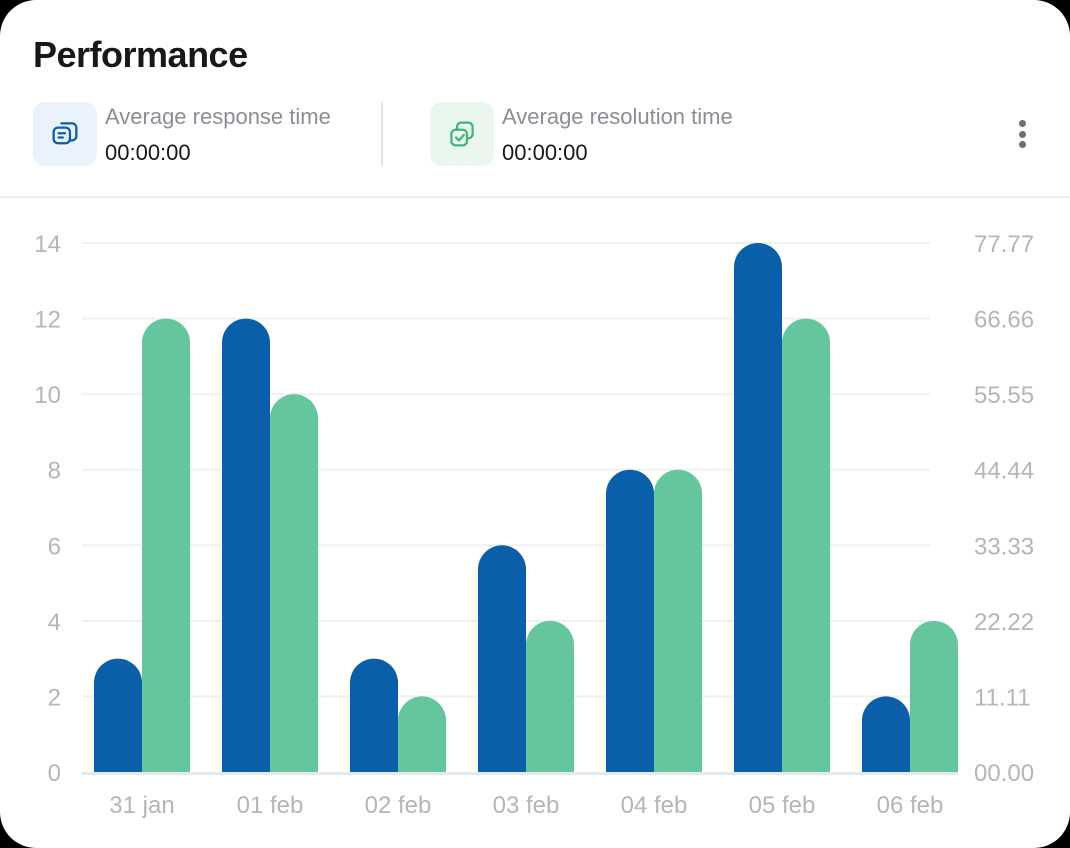  I want to click on x-tick-label: 04 feb, so click(654, 805).